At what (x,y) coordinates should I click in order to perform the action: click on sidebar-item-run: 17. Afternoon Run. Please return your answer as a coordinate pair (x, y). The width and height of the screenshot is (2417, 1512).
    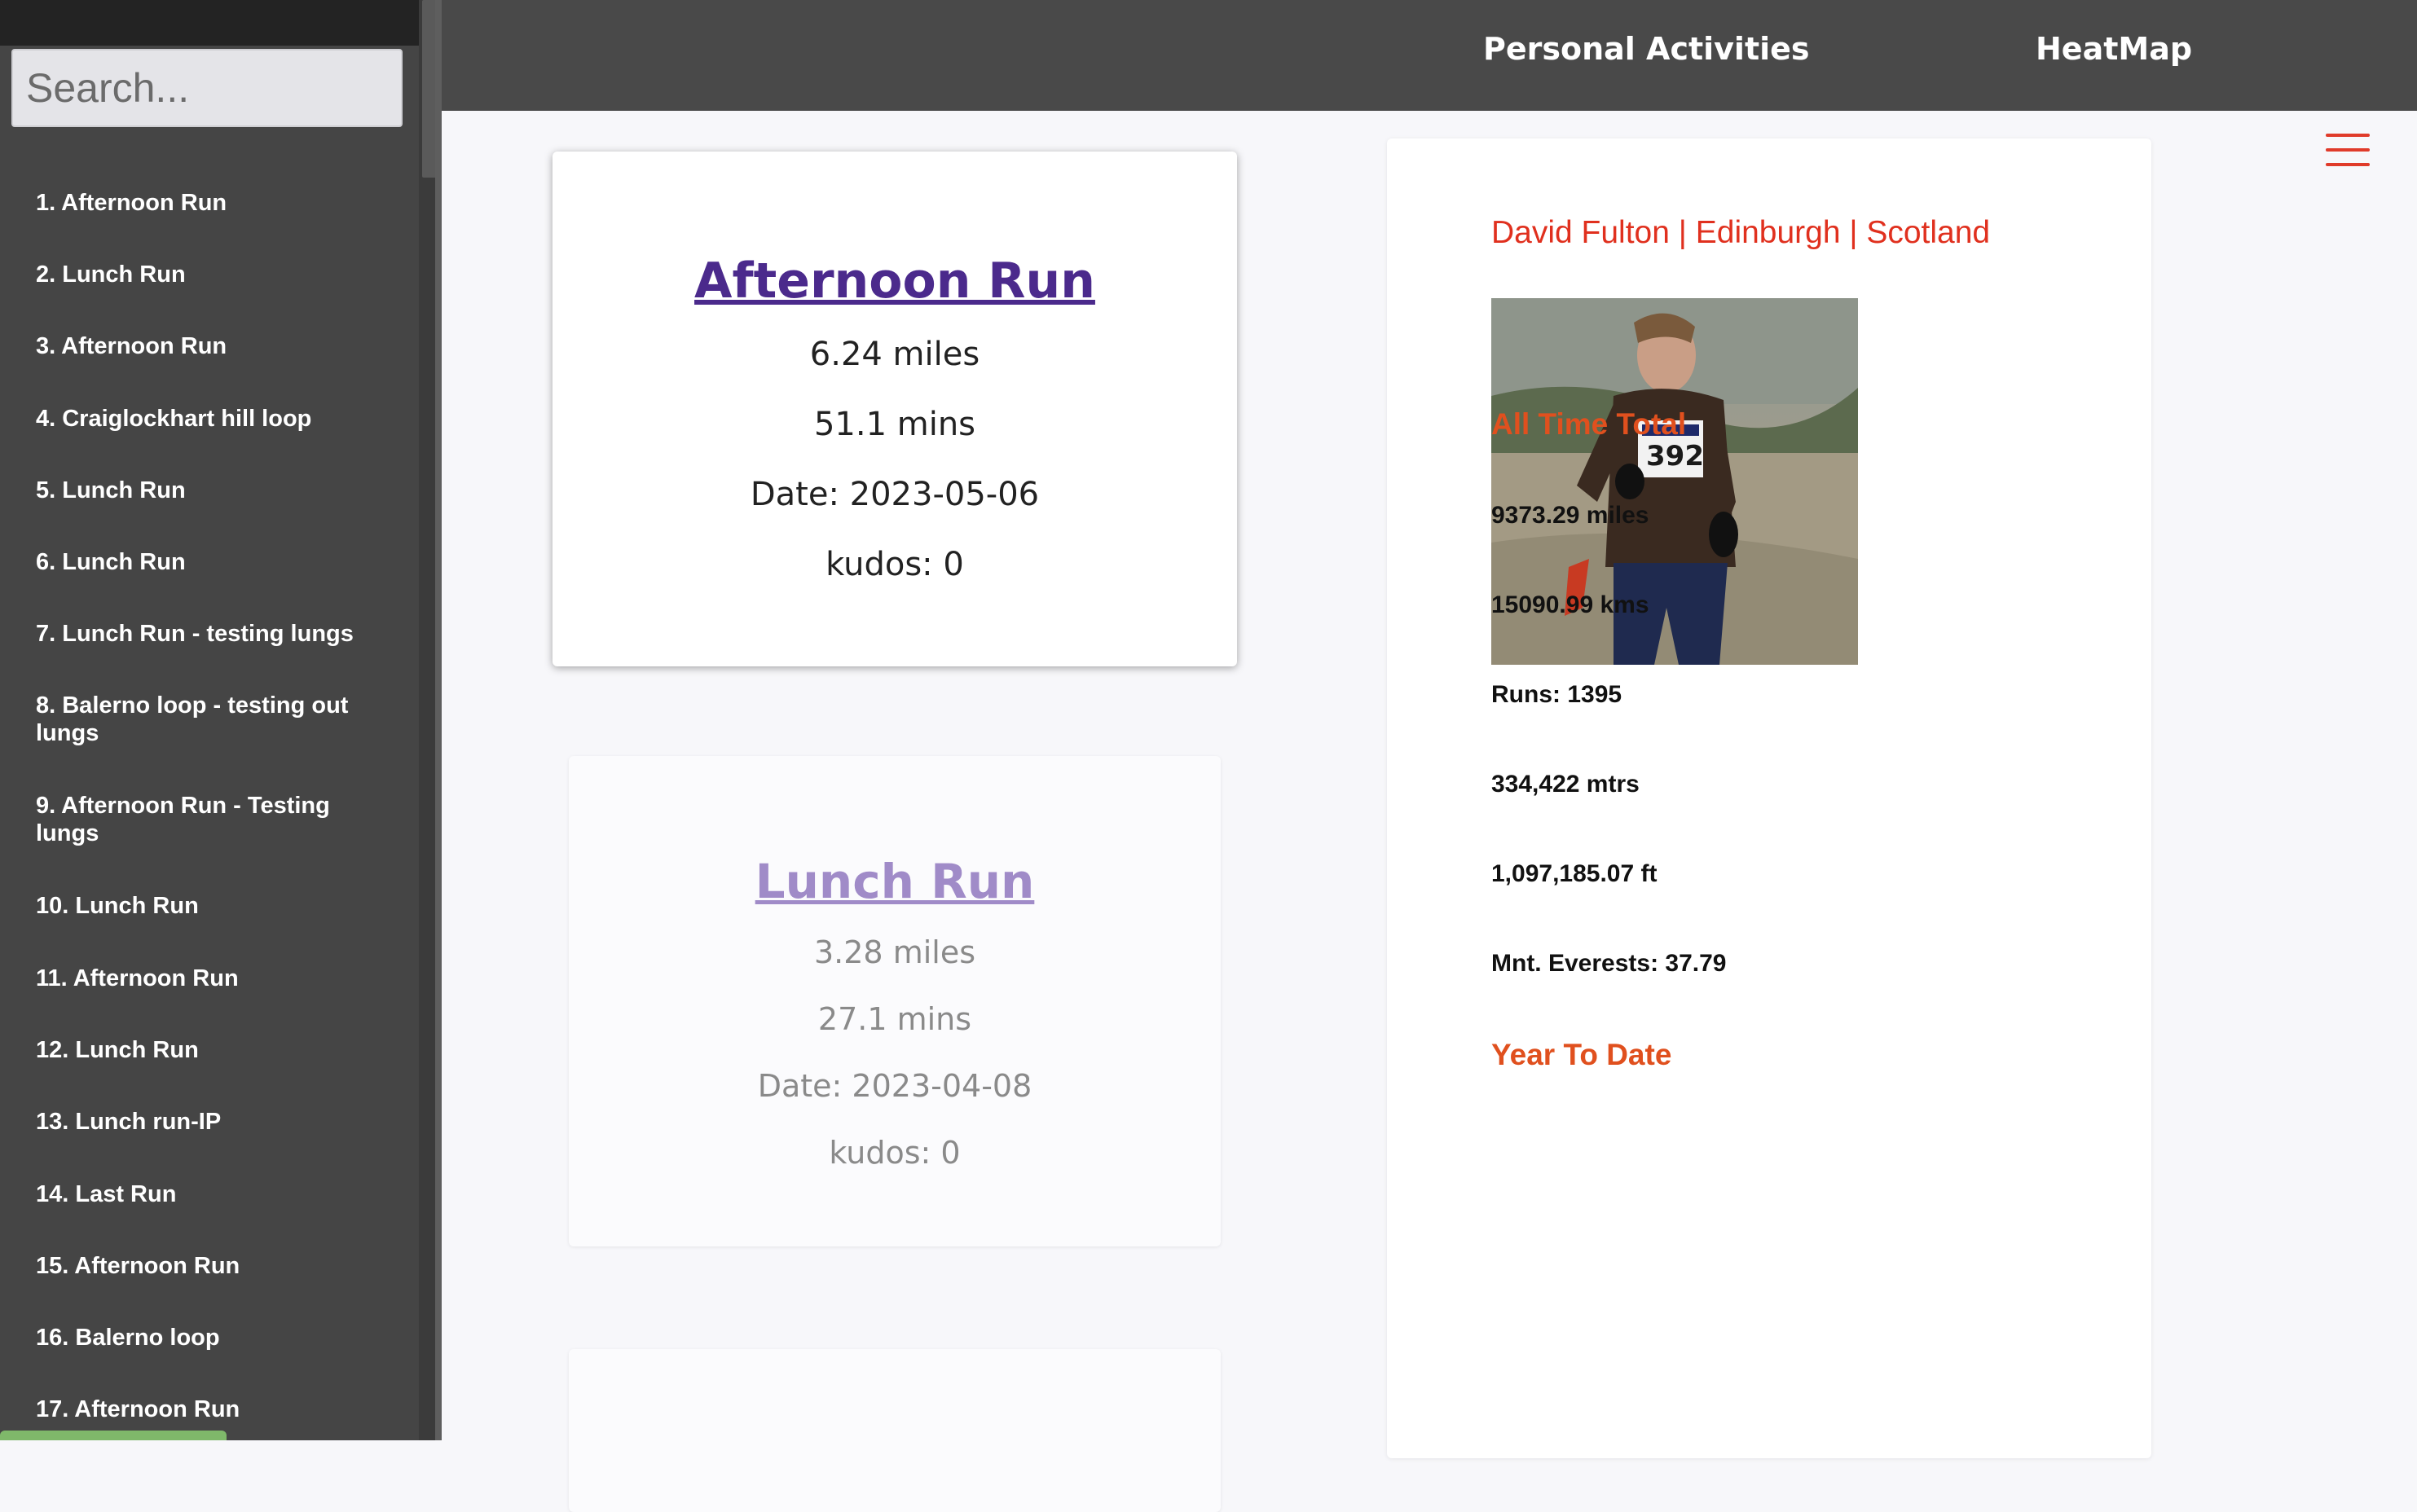
    Looking at the image, I should click on (211, 1409).